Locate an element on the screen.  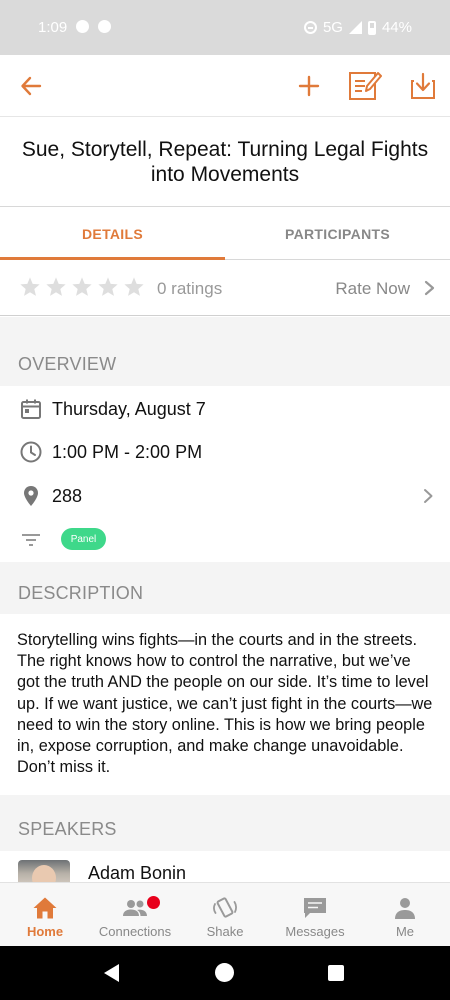
system-home-button is located at coordinates (224, 972).